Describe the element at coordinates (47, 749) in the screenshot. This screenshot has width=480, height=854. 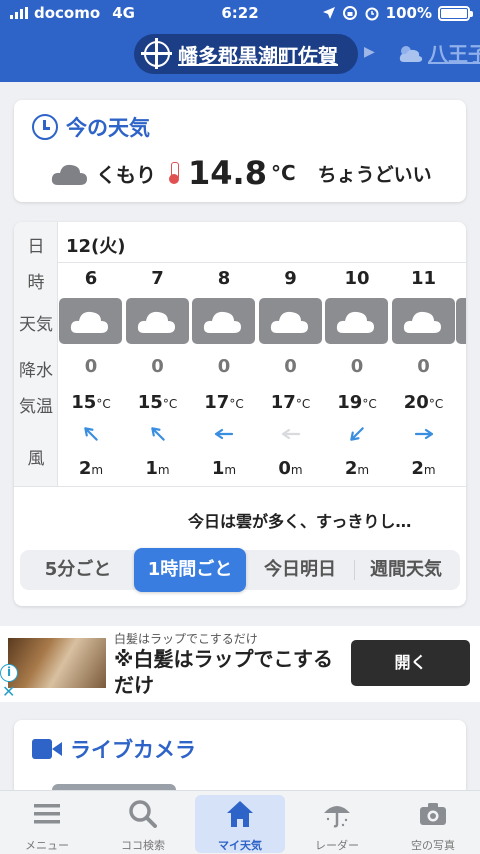
I see `video-camera-icon` at that location.